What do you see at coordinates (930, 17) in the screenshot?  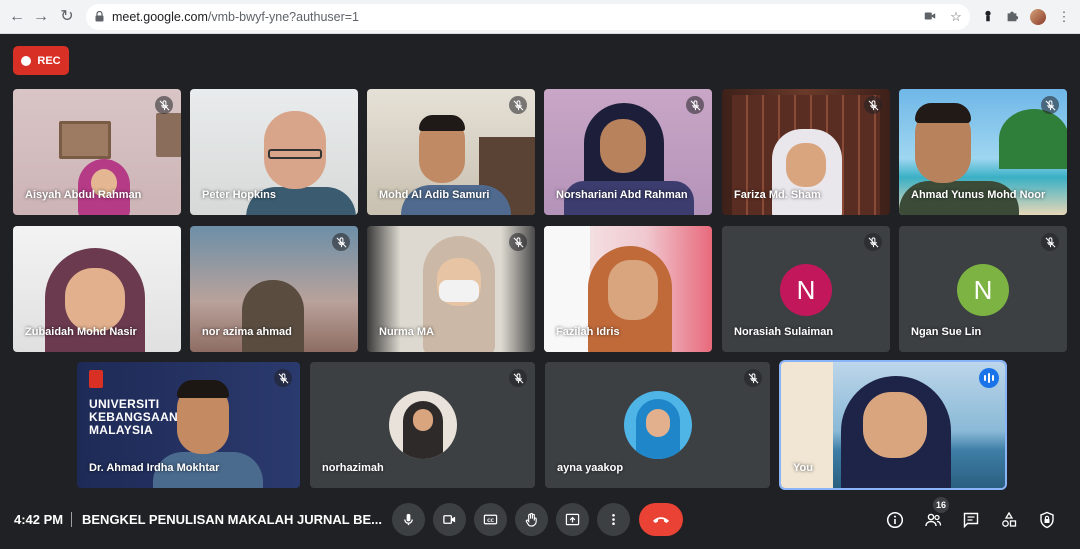 I see `camera-blocked-icon` at bounding box center [930, 17].